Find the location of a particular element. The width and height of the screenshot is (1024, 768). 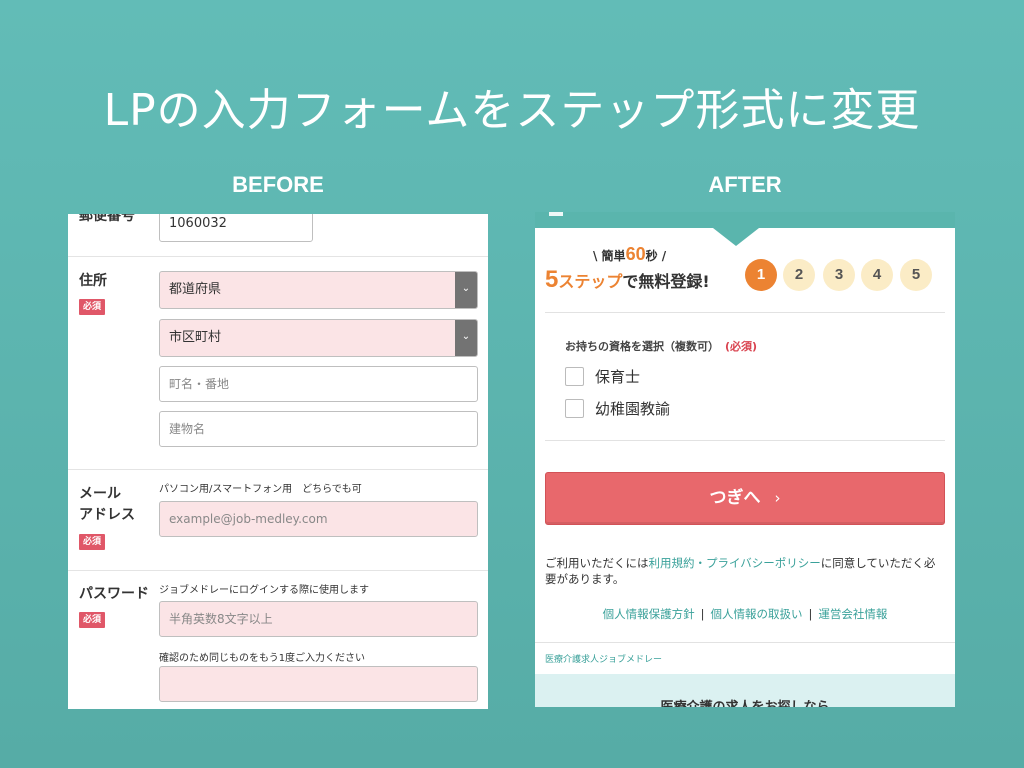

email-label-line2: アドレス is located at coordinates (107, 515).